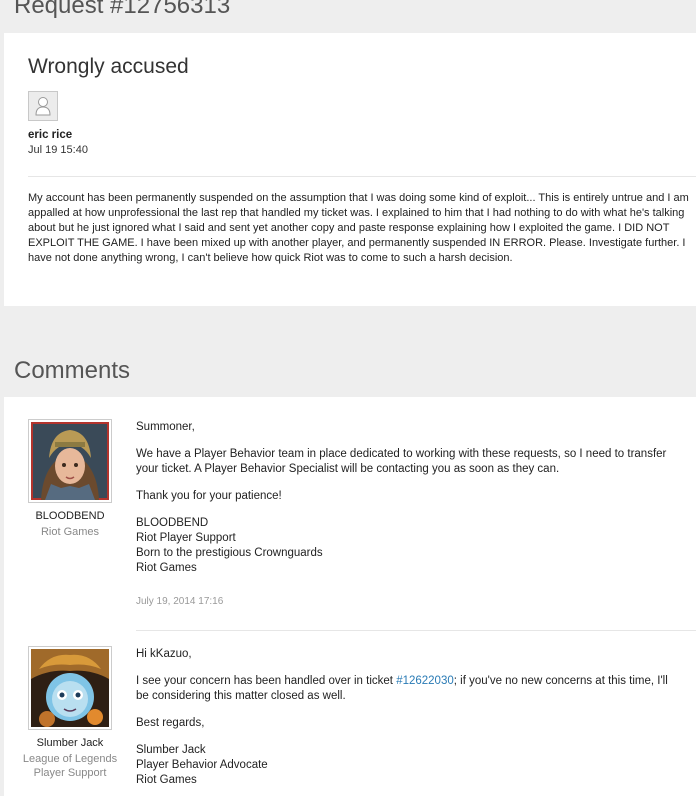 The width and height of the screenshot is (696, 796). Describe the element at coordinates (209, 496) in the screenshot. I see `comment-paragraph: Thank you for your patience!` at that location.